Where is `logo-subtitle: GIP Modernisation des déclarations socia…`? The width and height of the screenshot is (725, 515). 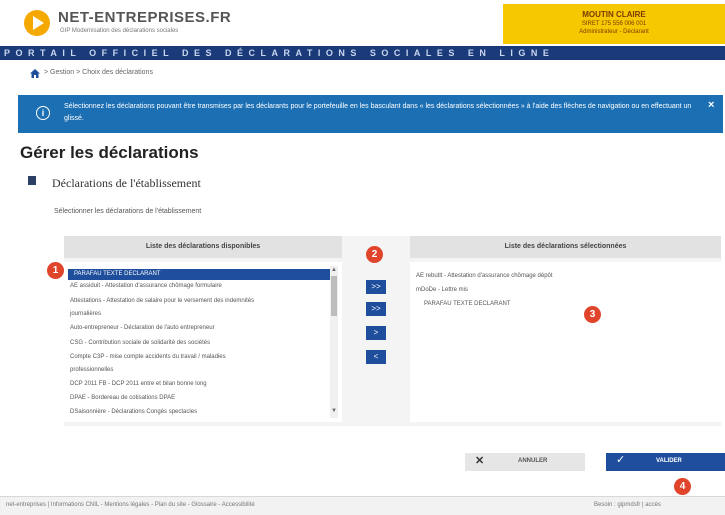
logo-subtitle: GIP Modernisation des déclarations socia… is located at coordinates (119, 31).